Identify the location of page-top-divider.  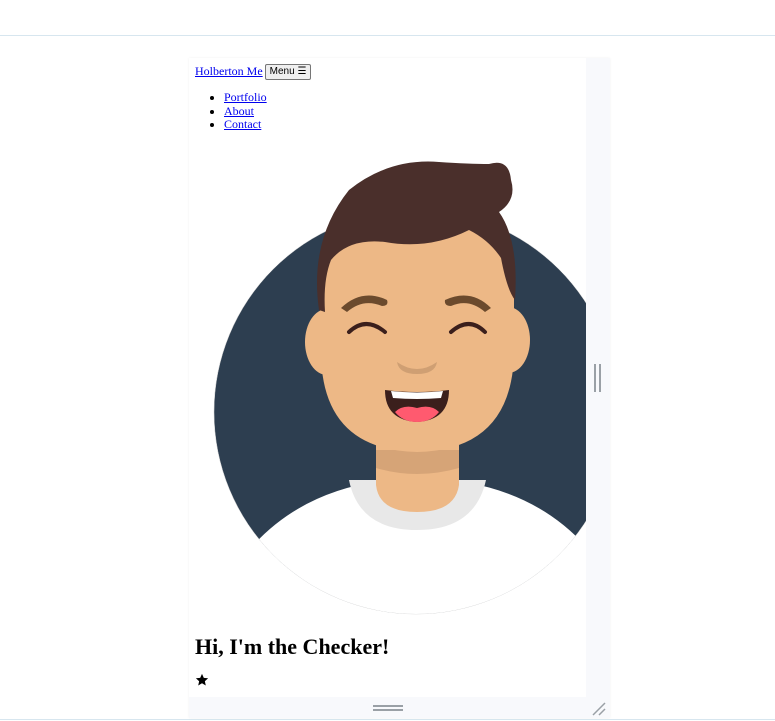
(387, 35).